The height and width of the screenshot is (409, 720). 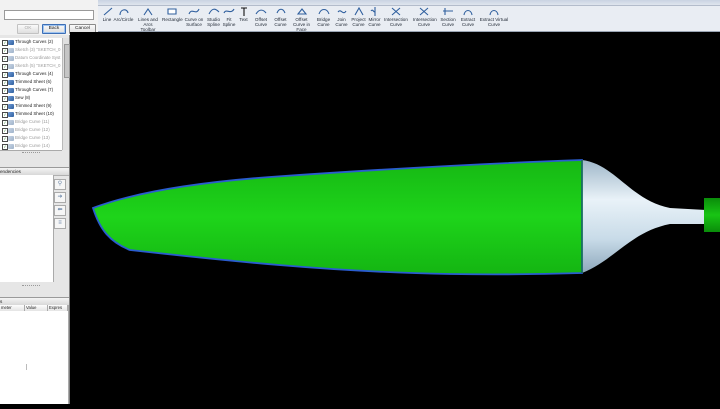 I want to click on tree-item-label: Bridge Curve (11), so click(x=32, y=121).